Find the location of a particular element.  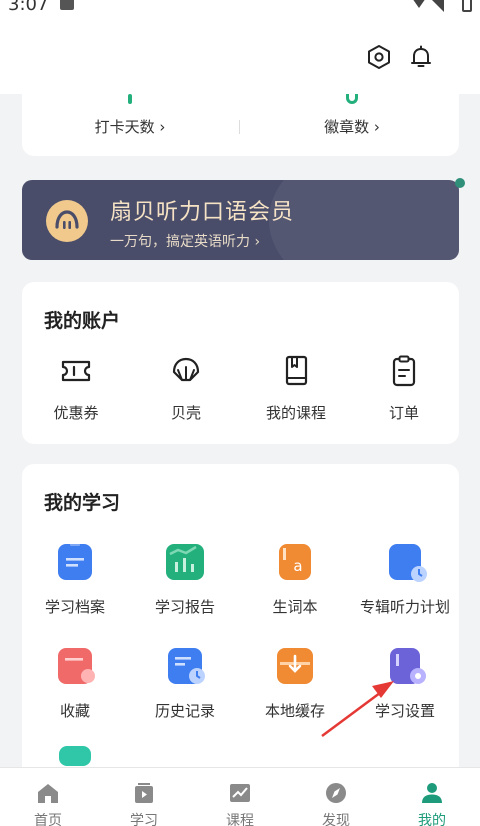

history-label: 历史记录 is located at coordinates (184, 711).